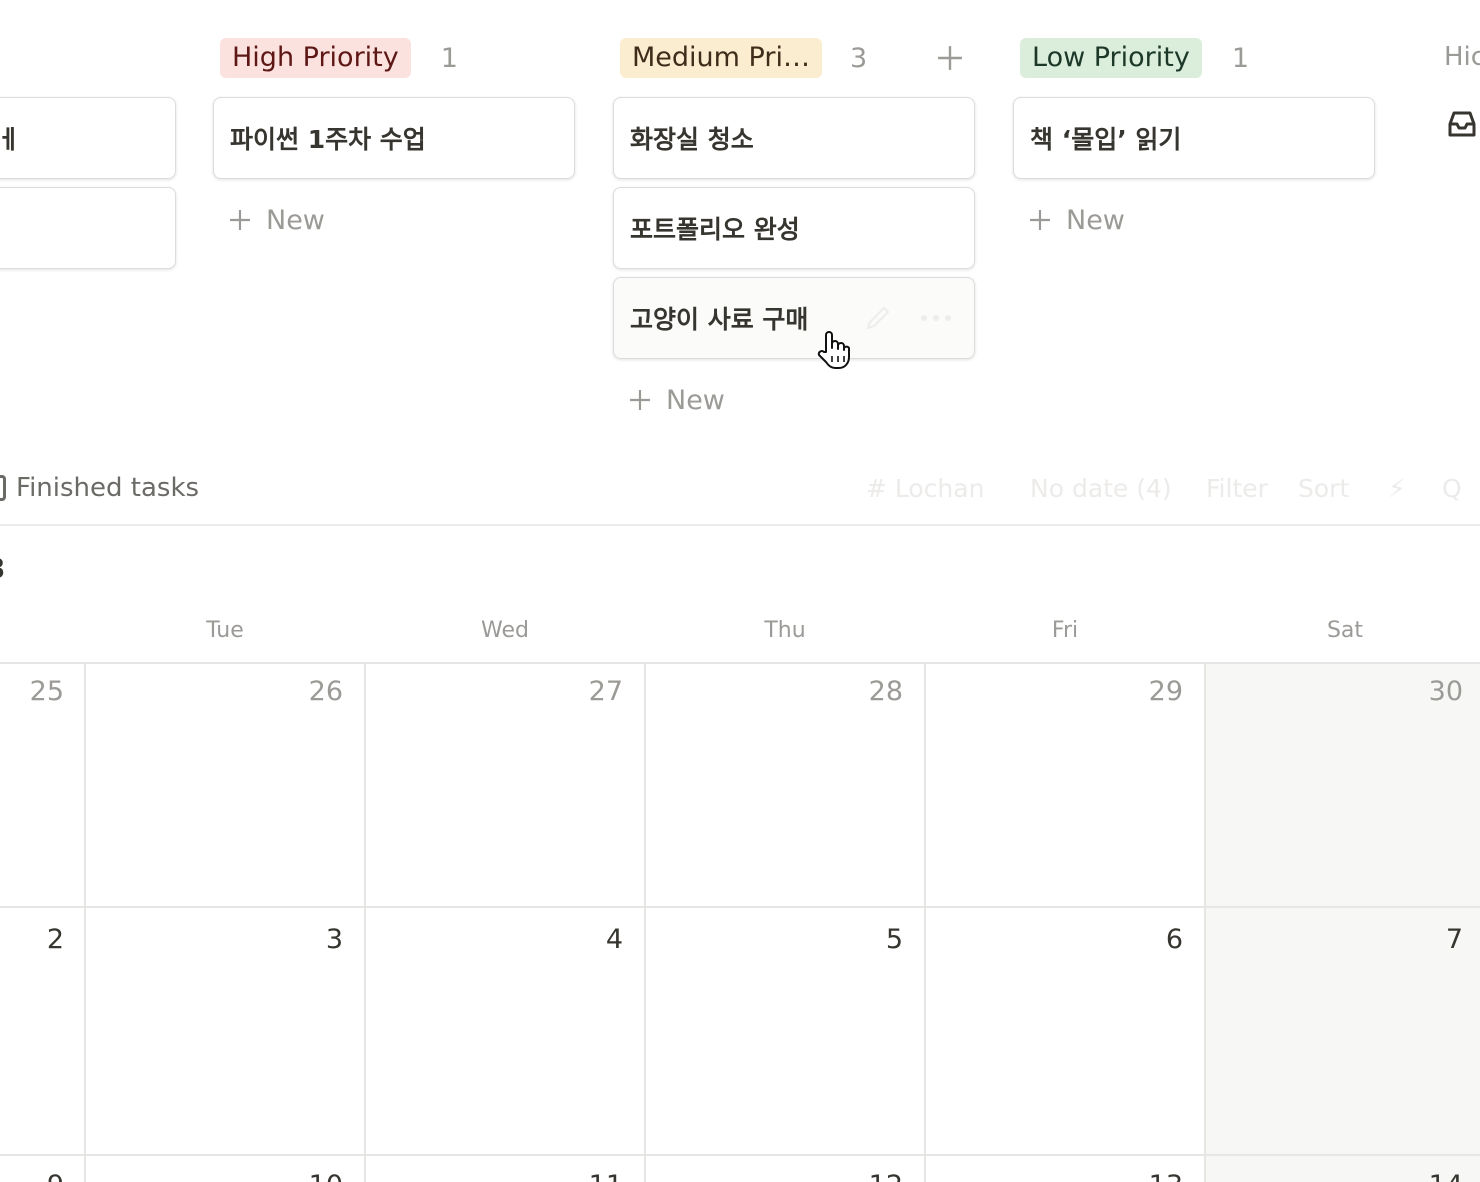 This screenshot has height=1182, width=1480. I want to click on column-header-high: High Priority 1, so click(339, 58).